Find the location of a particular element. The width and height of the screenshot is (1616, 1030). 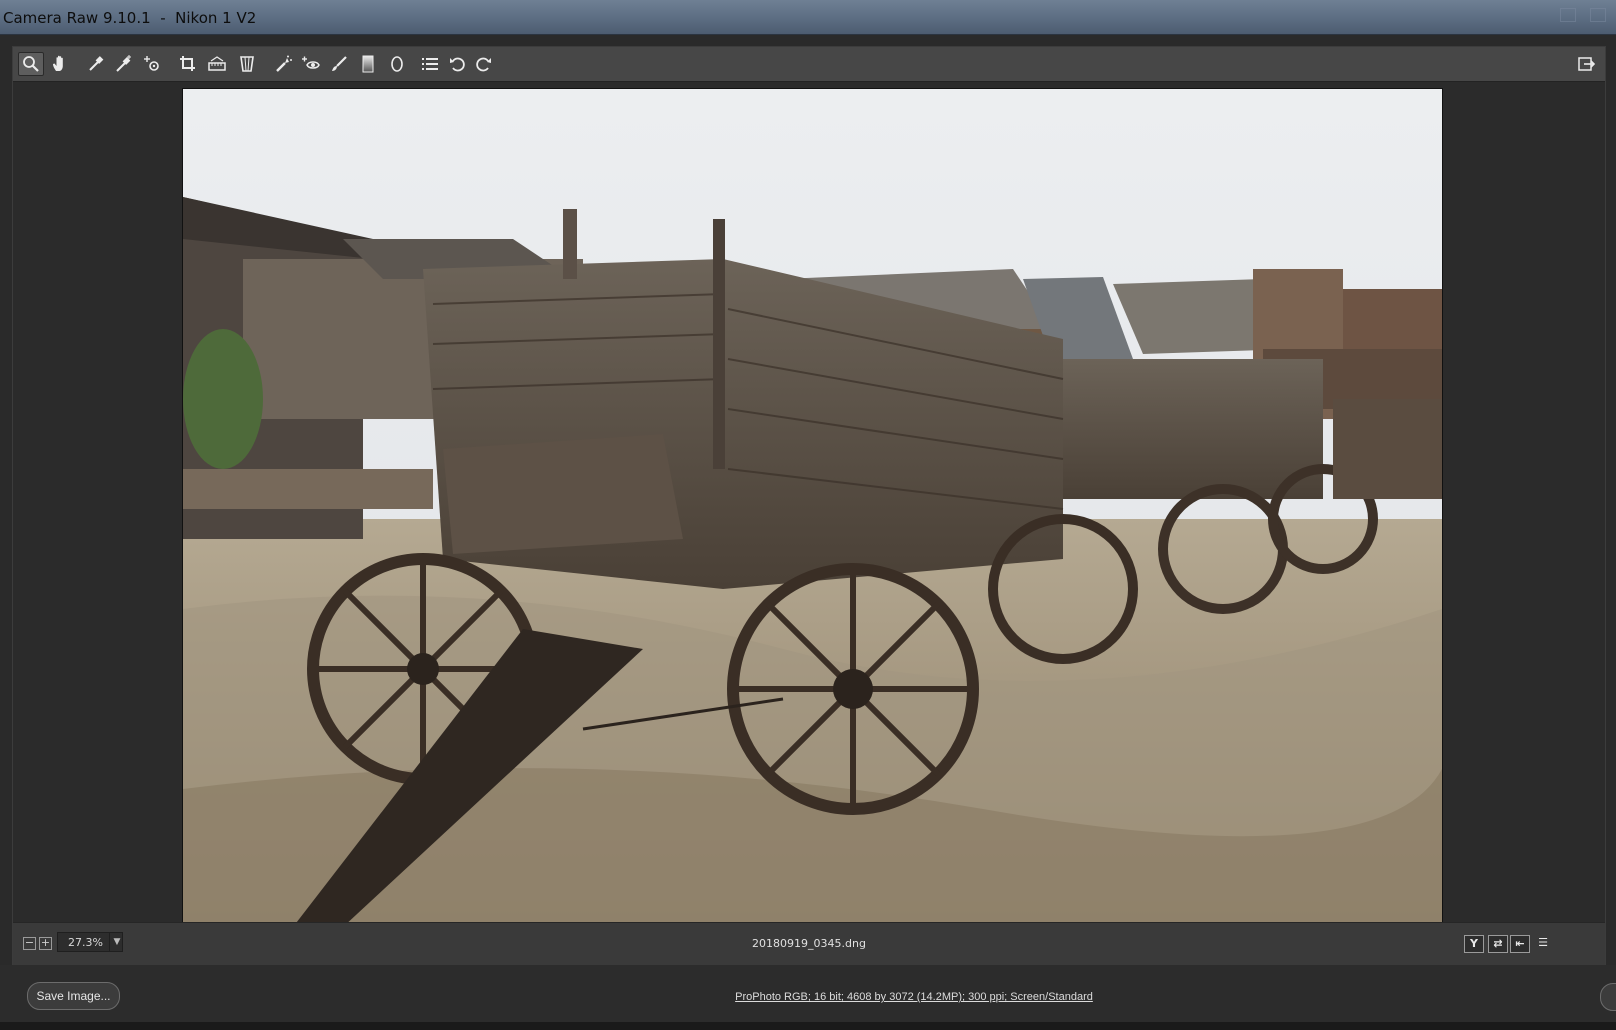

radial-filter-tool is located at coordinates (397, 64).